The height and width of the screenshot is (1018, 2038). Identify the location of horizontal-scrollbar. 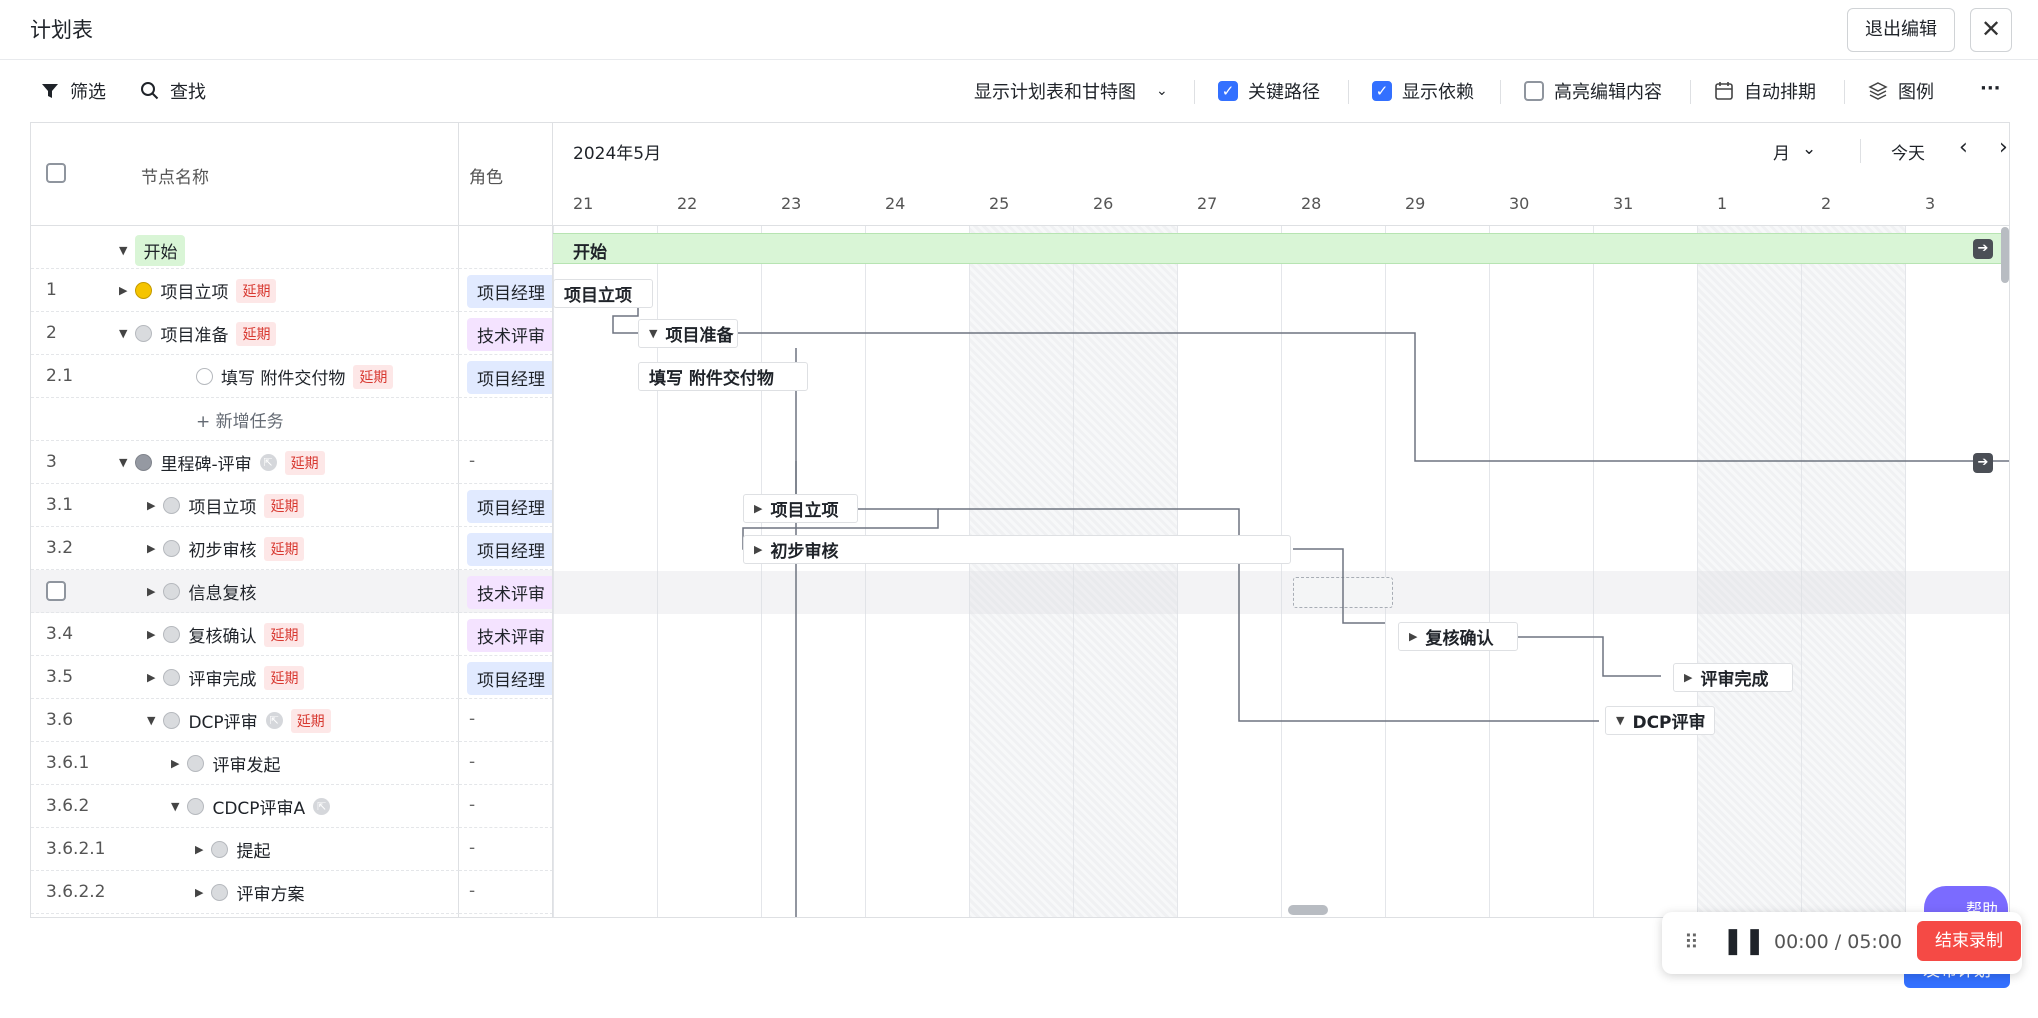
(1308, 910).